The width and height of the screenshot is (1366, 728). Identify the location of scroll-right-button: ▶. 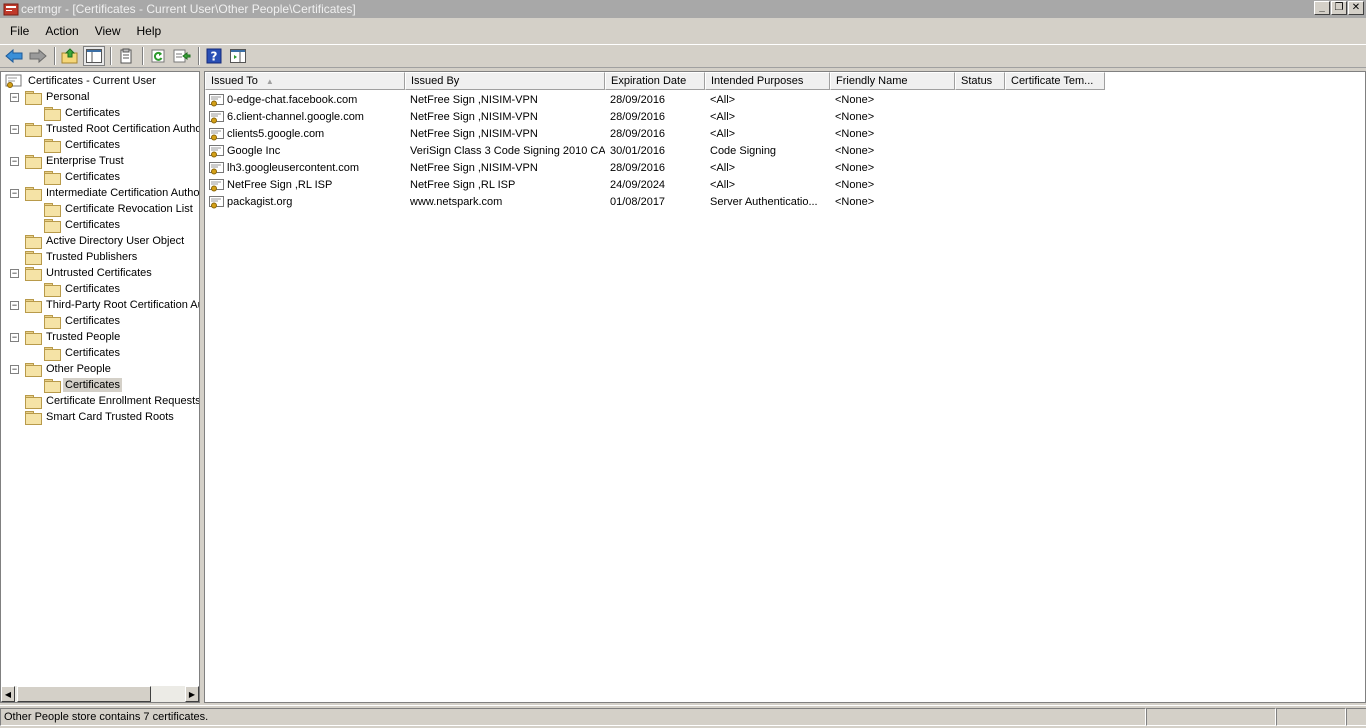
(192, 694).